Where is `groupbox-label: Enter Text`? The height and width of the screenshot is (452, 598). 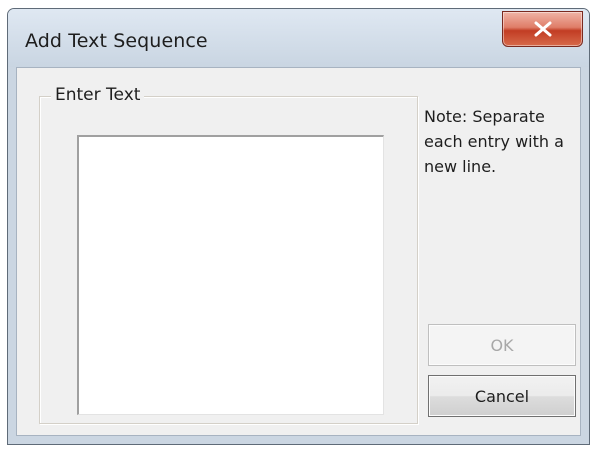 groupbox-label: Enter Text is located at coordinates (98, 95).